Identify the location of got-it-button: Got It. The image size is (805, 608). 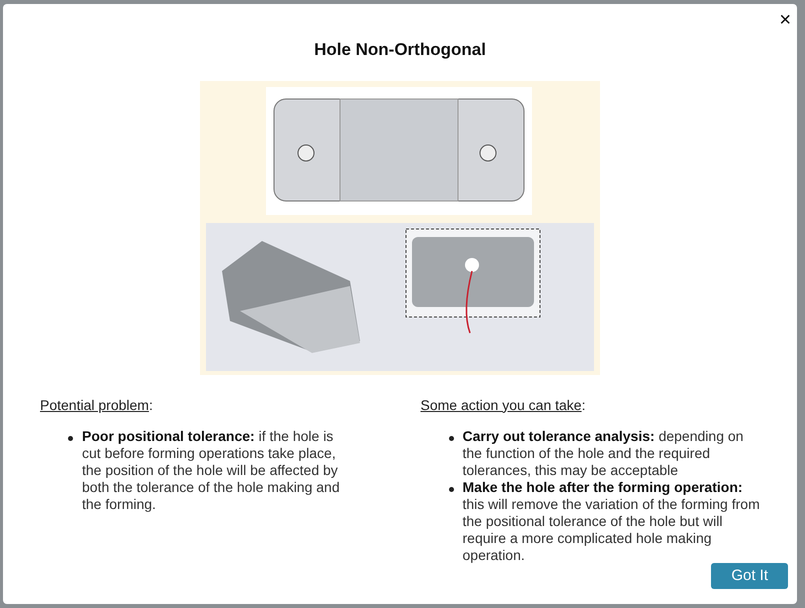
(749, 576).